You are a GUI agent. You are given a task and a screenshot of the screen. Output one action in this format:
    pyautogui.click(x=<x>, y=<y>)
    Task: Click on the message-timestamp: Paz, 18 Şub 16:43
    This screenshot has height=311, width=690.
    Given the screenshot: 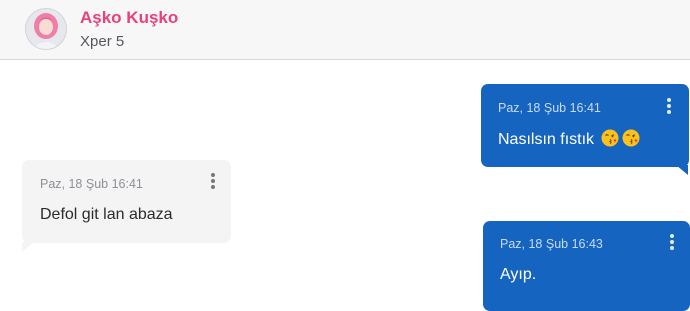 What is the action you would take?
    pyautogui.click(x=551, y=244)
    